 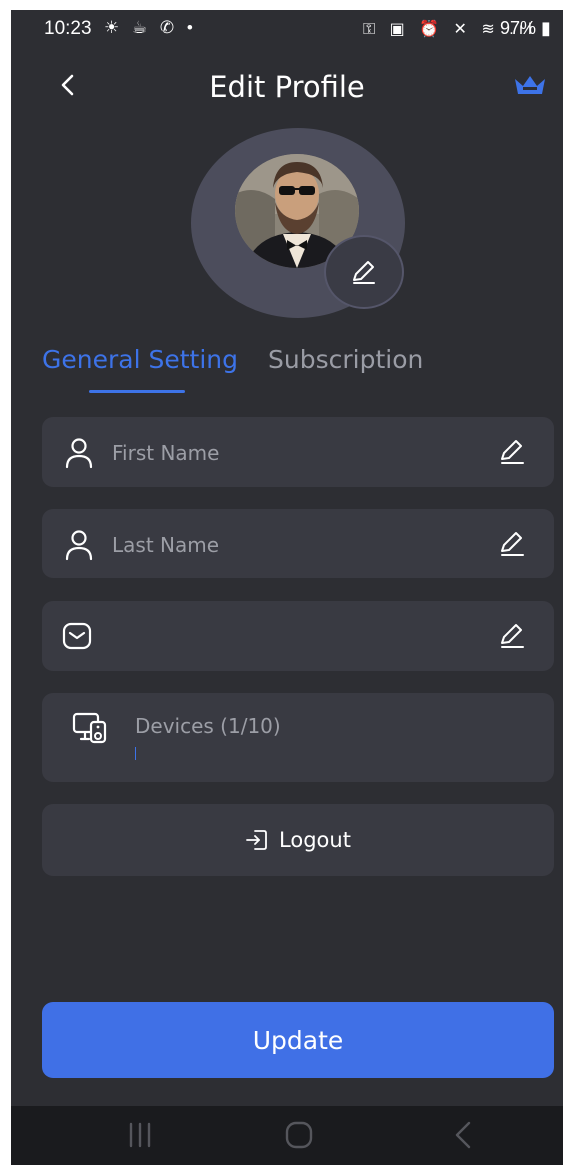 I want to click on tab-subscription: Subscription, so click(x=345, y=359).